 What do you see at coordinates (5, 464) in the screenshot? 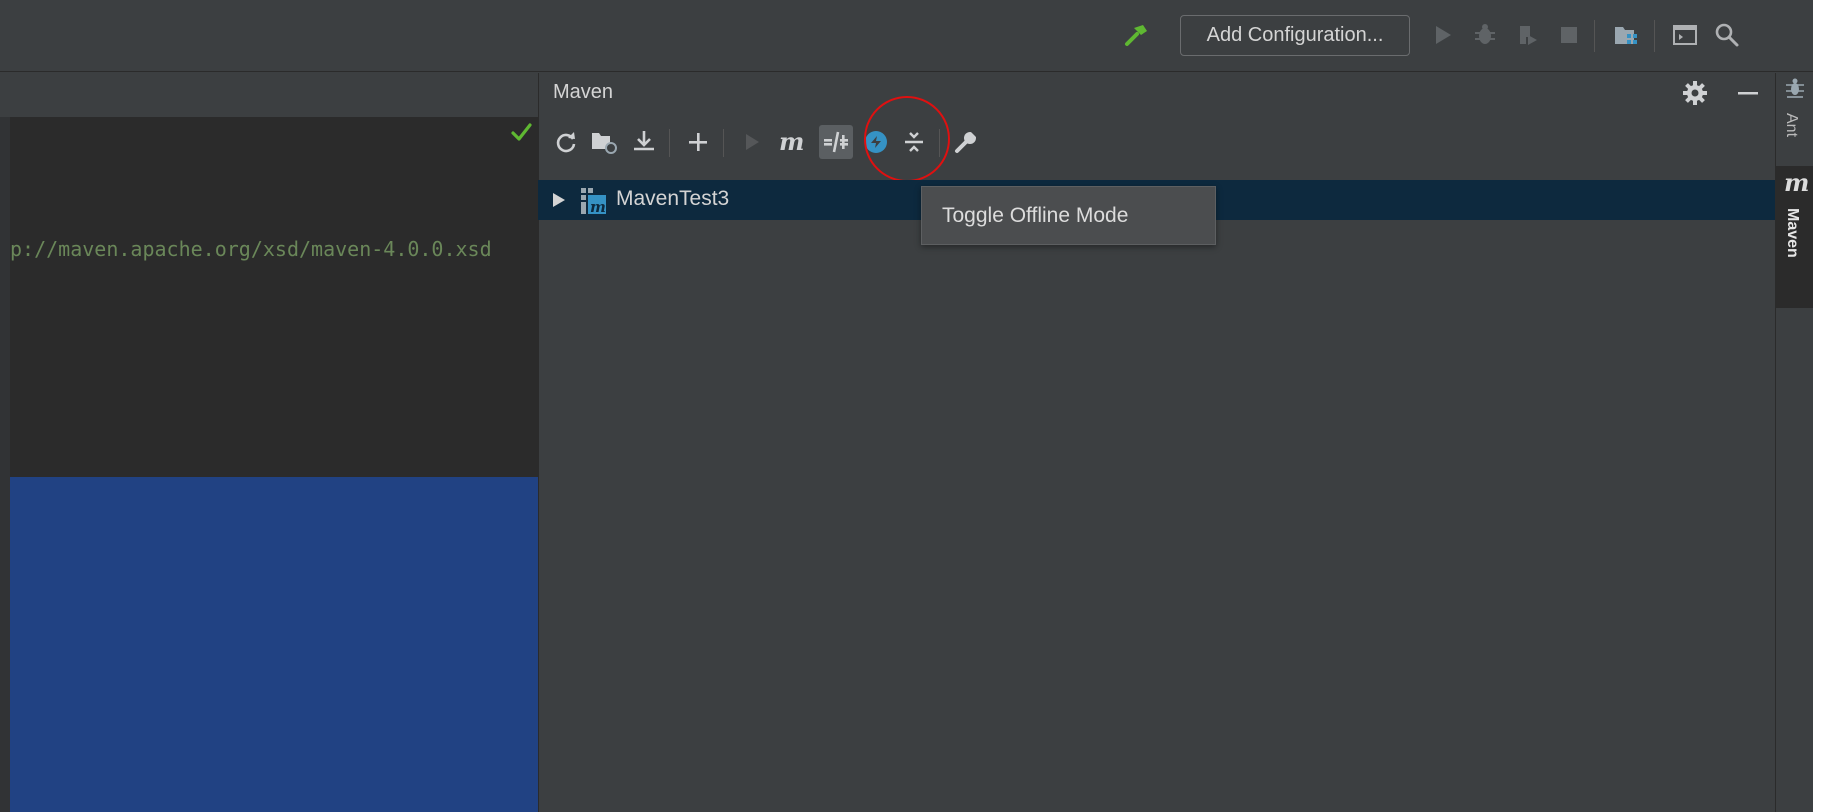
I see `editor-gutter` at bounding box center [5, 464].